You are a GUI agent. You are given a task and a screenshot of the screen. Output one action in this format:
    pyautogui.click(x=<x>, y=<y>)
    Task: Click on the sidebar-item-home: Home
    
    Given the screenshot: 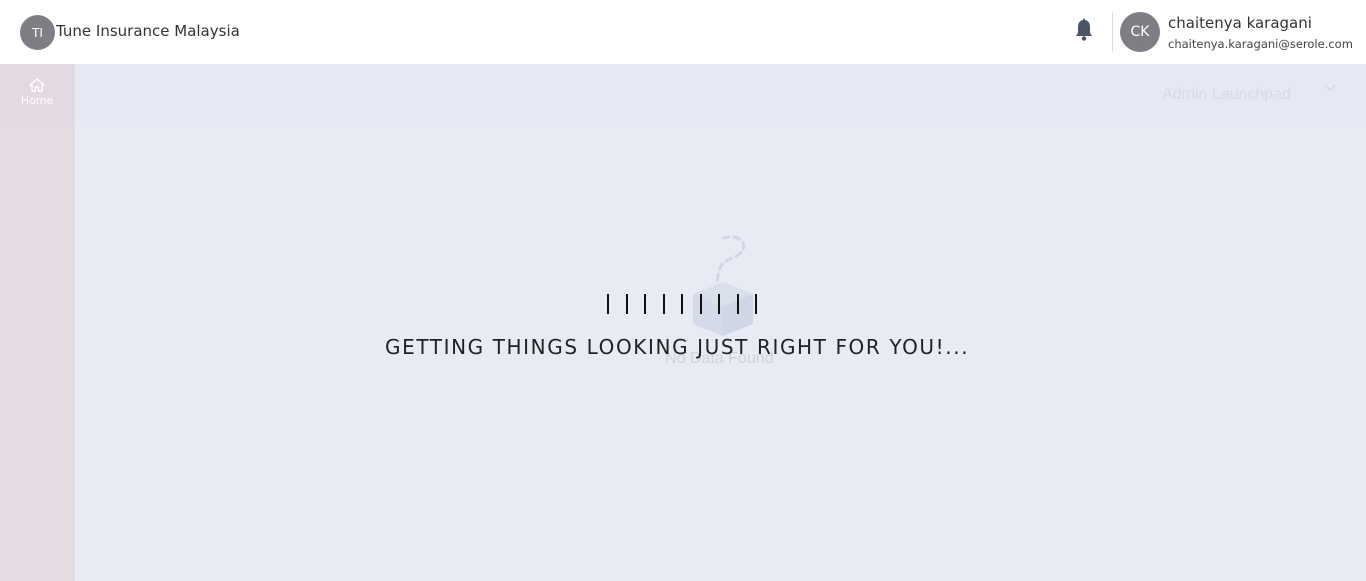 What is the action you would take?
    pyautogui.click(x=37, y=95)
    